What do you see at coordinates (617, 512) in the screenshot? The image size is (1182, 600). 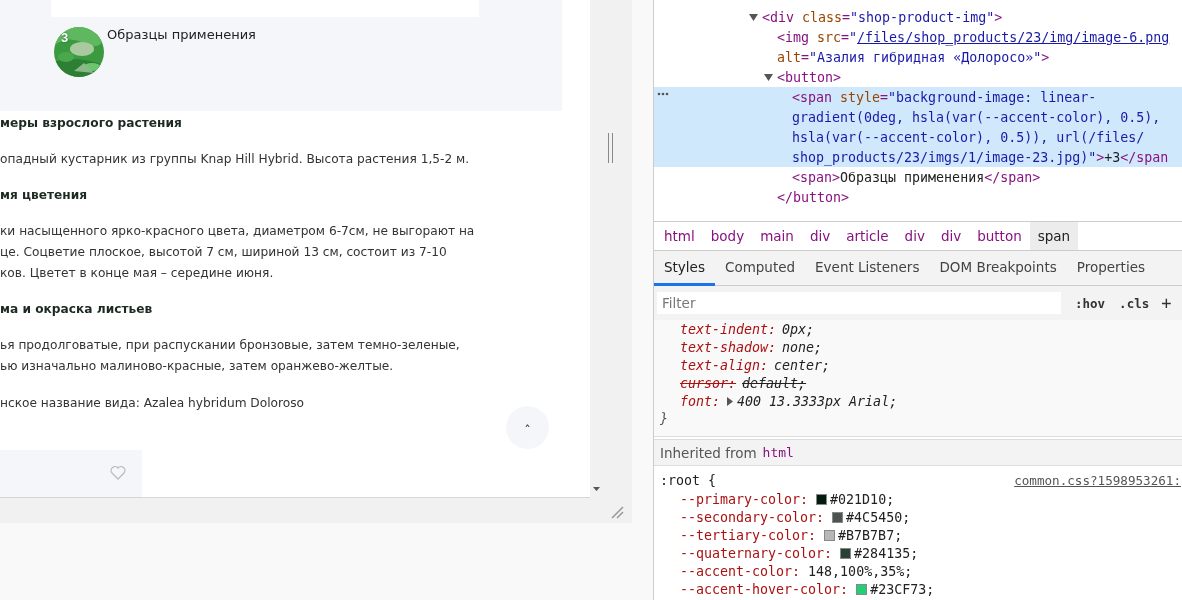 I see `resize-grip-icon` at bounding box center [617, 512].